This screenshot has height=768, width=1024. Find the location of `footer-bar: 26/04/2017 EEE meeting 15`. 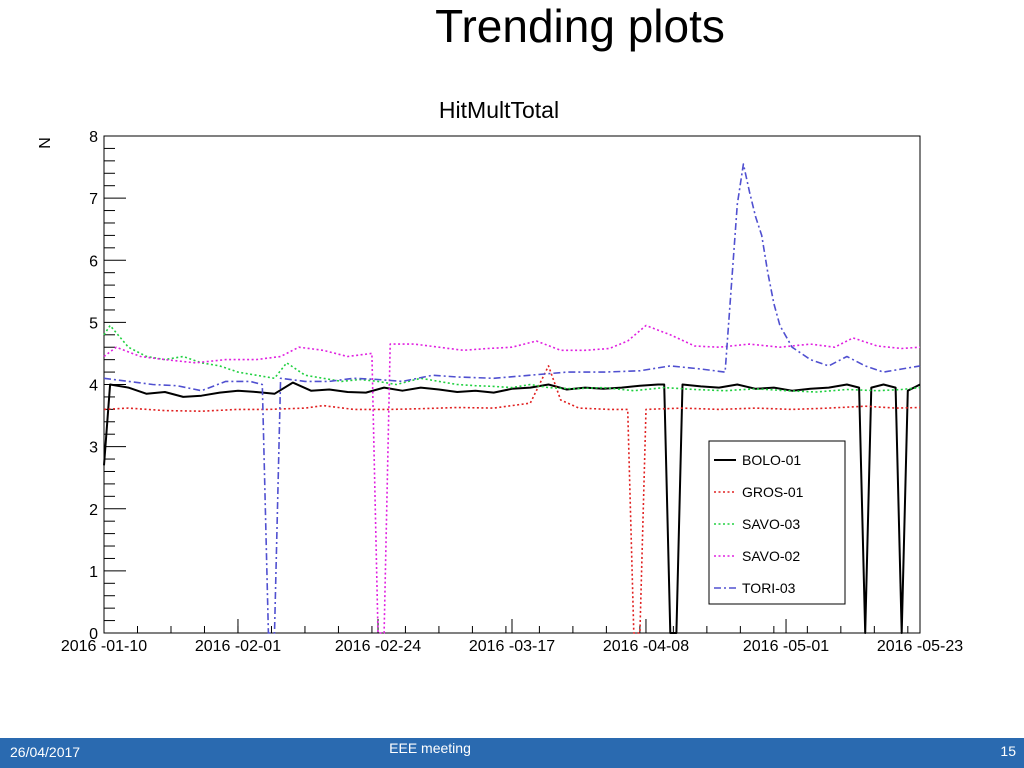

footer-bar: 26/04/2017 EEE meeting 15 is located at coordinates (512, 753).